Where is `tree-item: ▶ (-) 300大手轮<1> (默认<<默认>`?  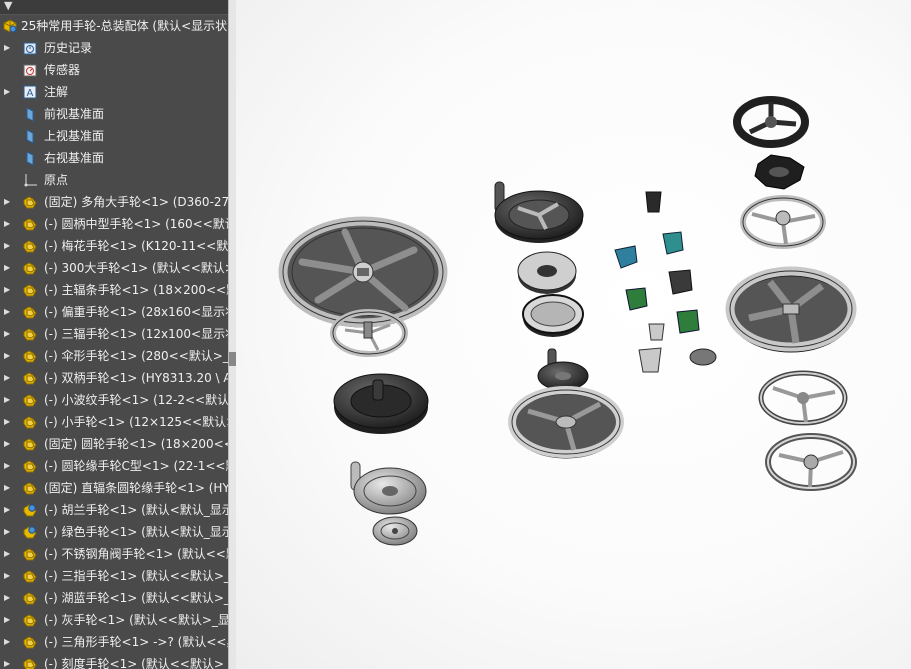
tree-item: ▶ (-) 300大手轮<1> (默认<<默认> is located at coordinates (114, 268).